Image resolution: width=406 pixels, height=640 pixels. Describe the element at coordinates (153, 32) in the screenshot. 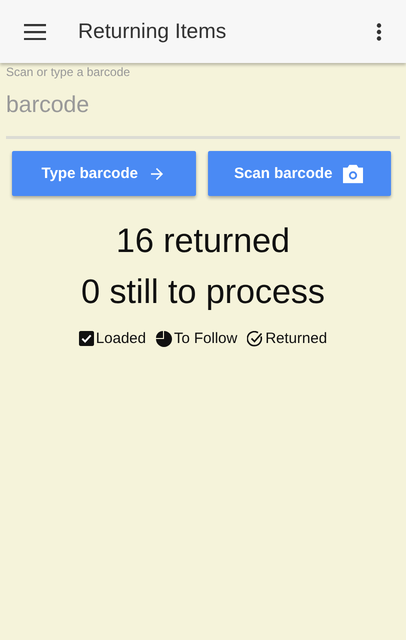

I see `app-title: Returning Items` at that location.